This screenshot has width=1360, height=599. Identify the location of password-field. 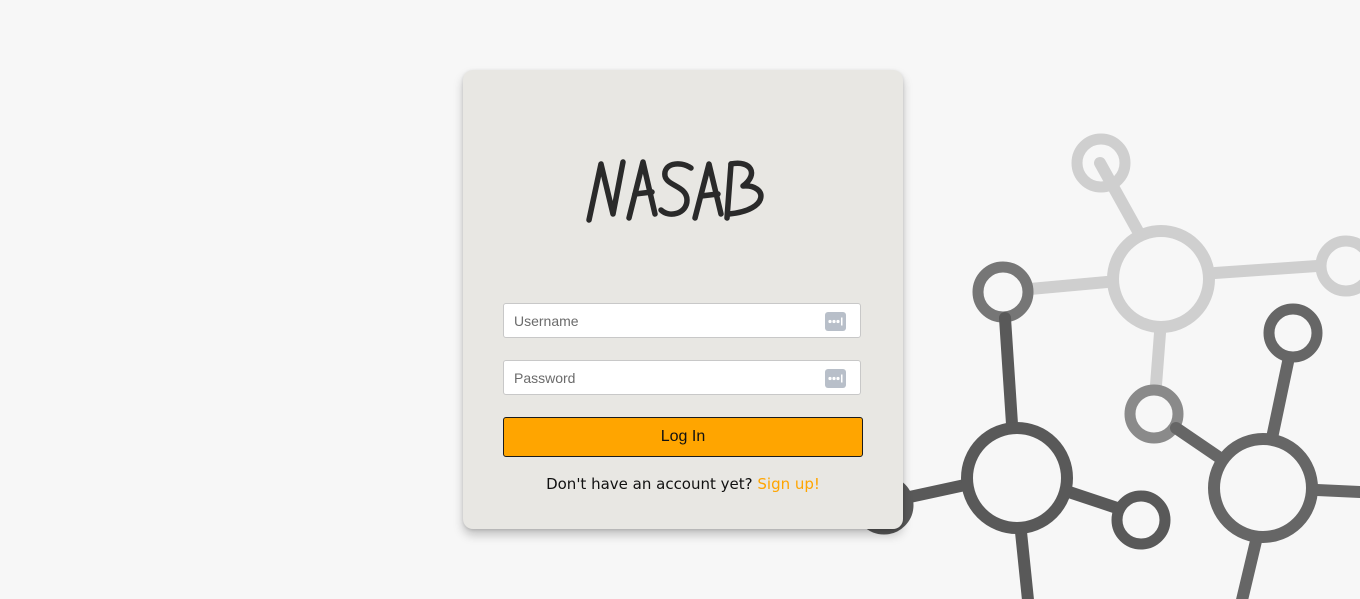
(682, 377).